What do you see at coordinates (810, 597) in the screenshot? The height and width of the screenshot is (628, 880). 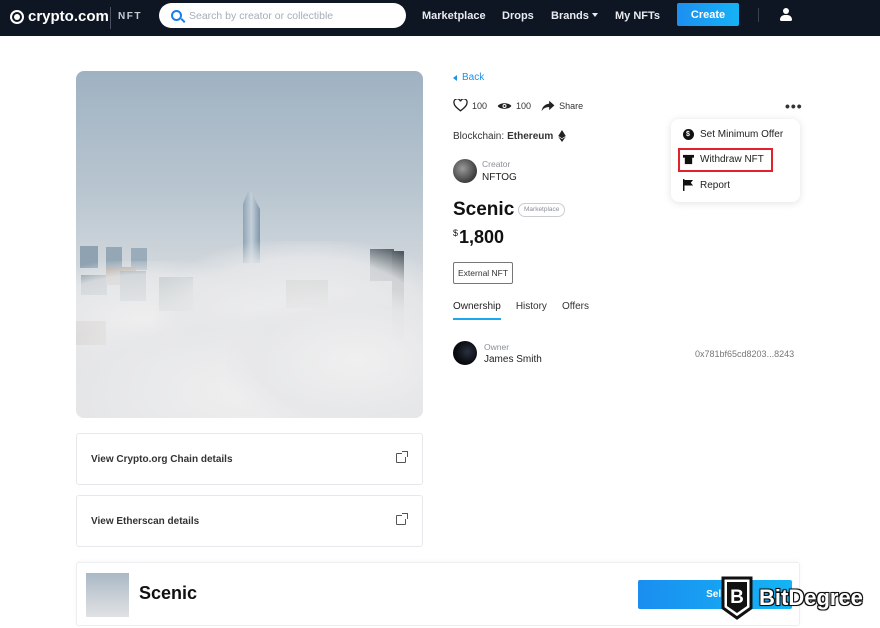 I see `watermark-text: BitDegree` at bounding box center [810, 597].